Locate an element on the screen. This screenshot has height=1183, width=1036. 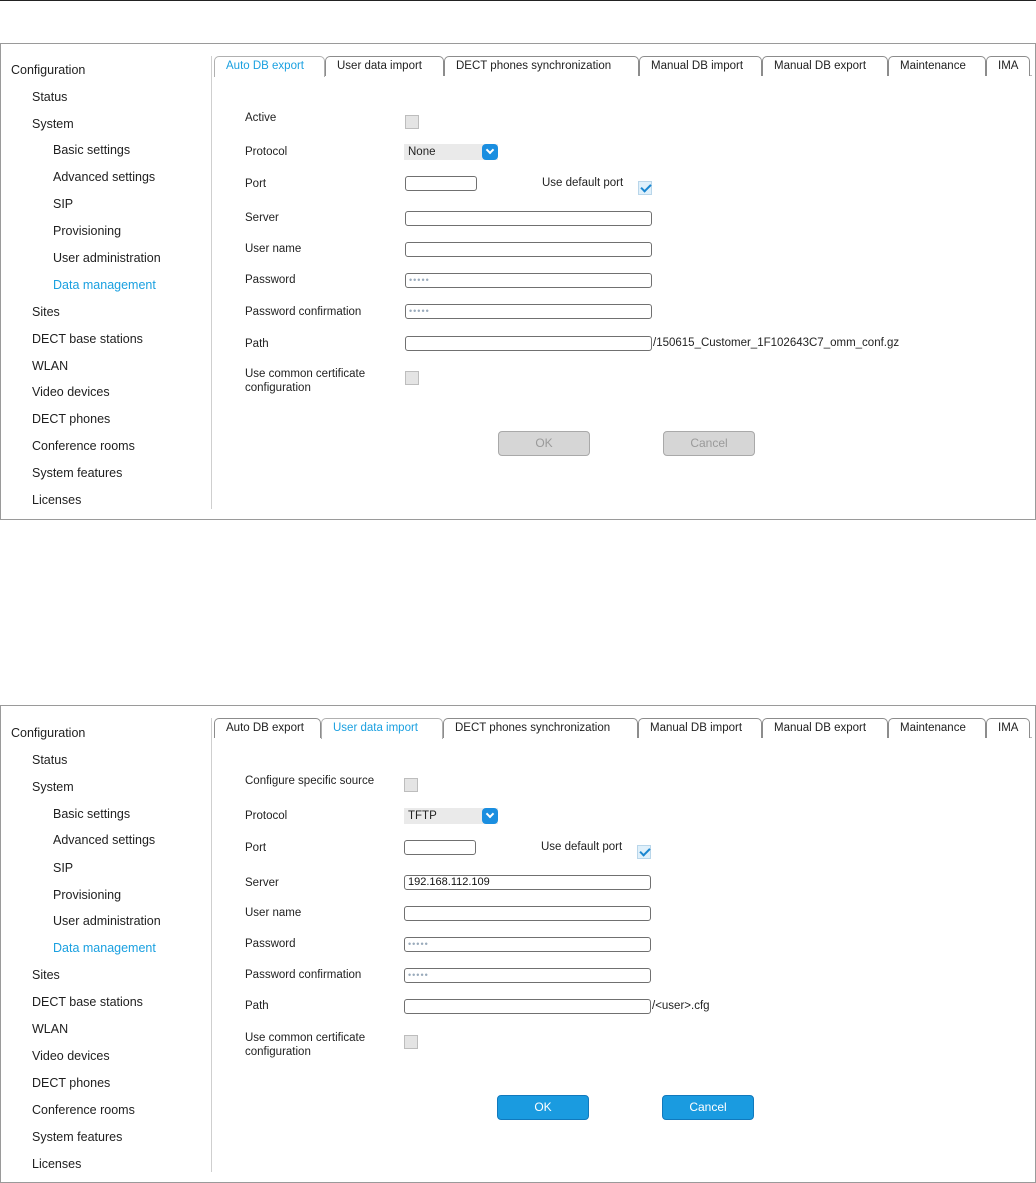
protocol-value: TFTP is located at coordinates (422, 816).